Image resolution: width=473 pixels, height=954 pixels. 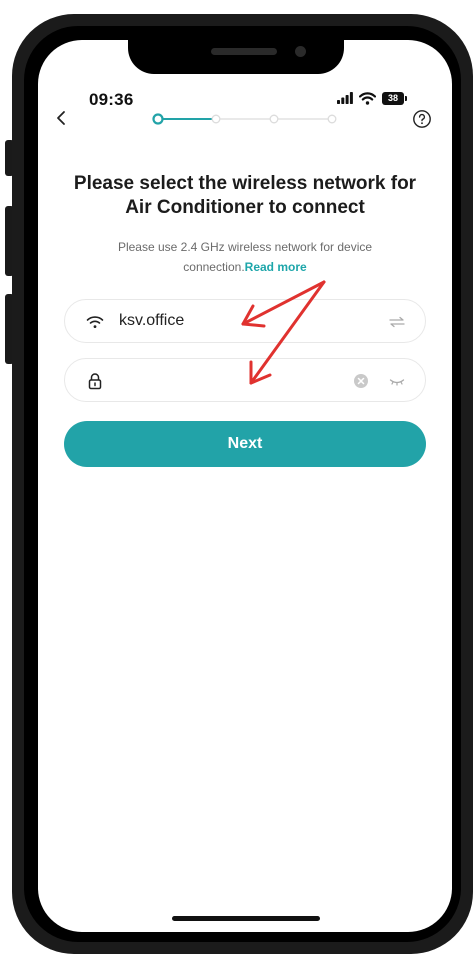 I want to click on clear-circle-icon, so click(x=361, y=381).